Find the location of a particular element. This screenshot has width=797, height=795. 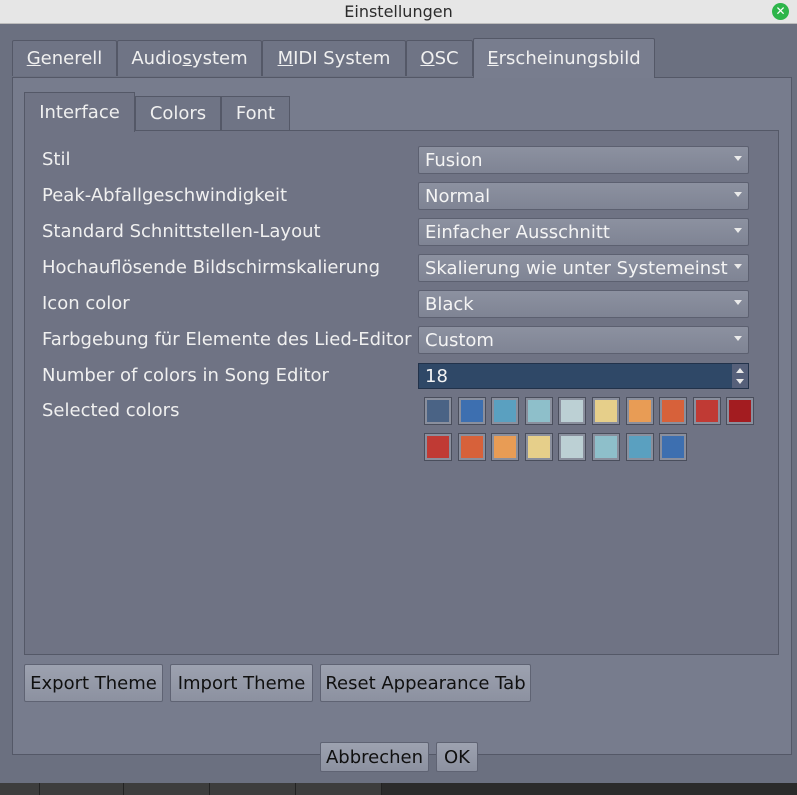

peak-decay-label: Peak-Abfallgeschwindigkeit is located at coordinates (165, 195).